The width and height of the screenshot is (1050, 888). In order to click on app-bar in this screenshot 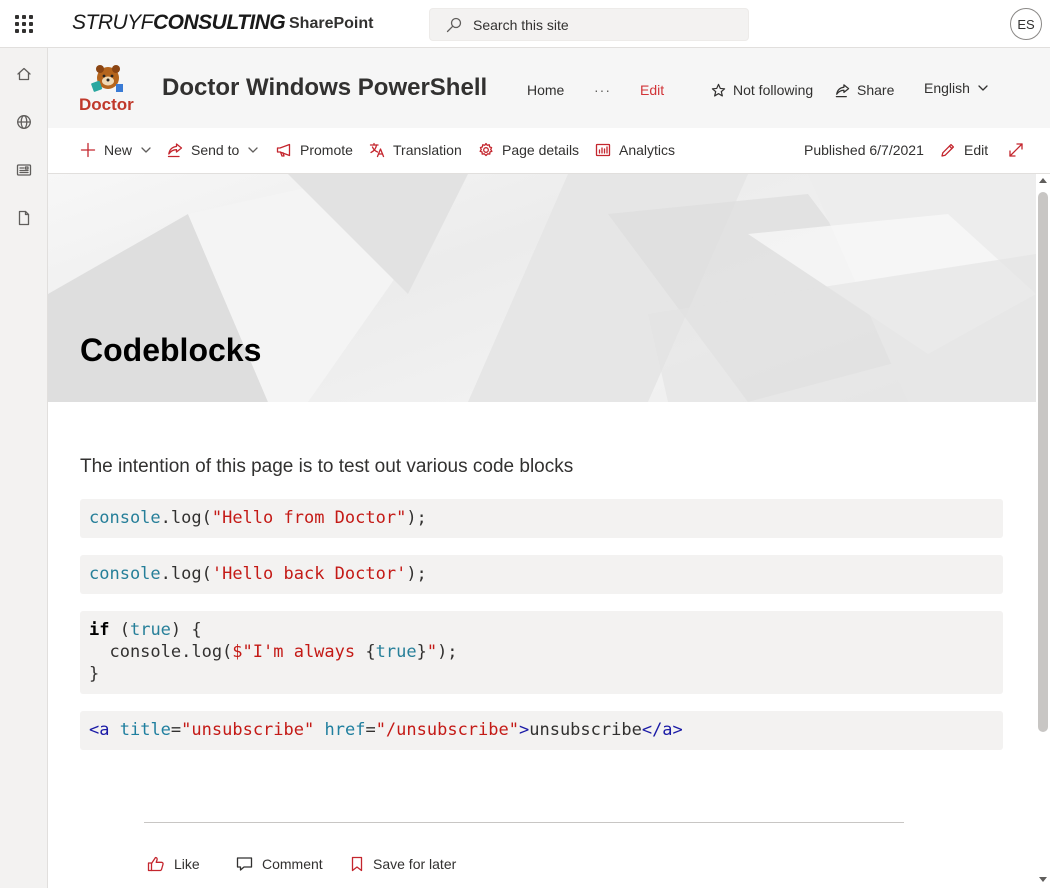, I will do `click(24, 468)`.